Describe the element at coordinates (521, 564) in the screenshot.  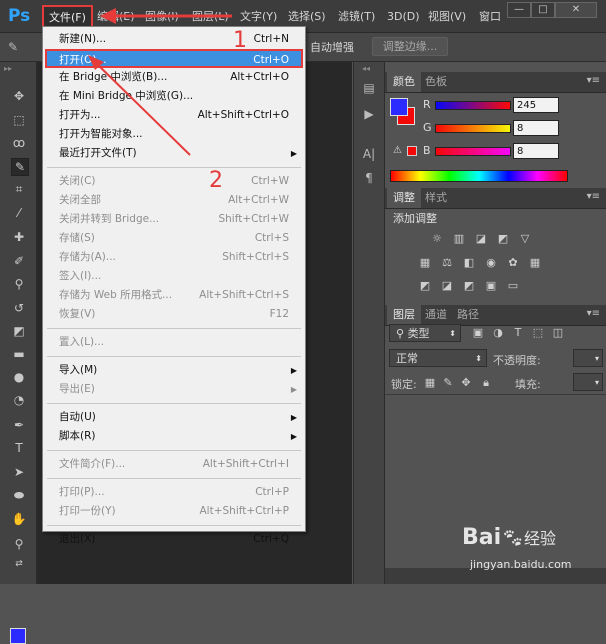
I see `watermark-url: jingyan.baidu.com` at that location.